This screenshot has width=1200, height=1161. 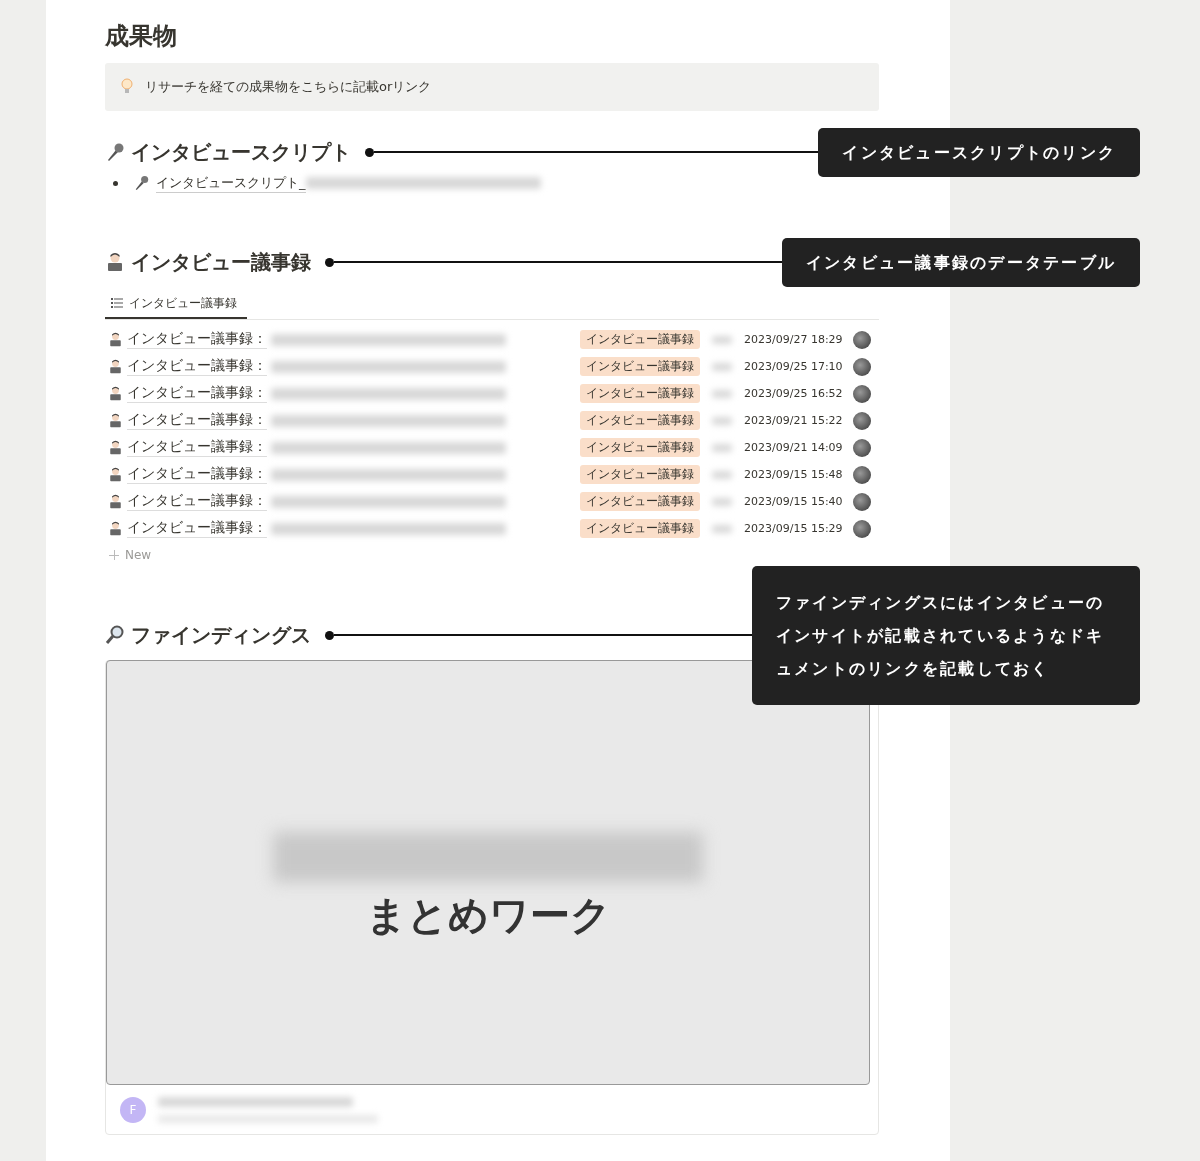 I want to click on annotation-label: インタビュー議事録のデータテーブル, so click(x=960, y=262).